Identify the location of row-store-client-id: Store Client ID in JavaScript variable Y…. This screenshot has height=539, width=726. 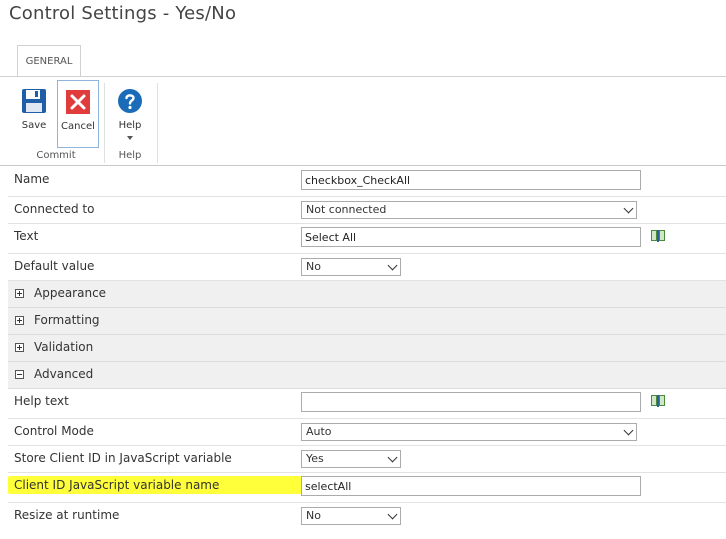
(367, 459).